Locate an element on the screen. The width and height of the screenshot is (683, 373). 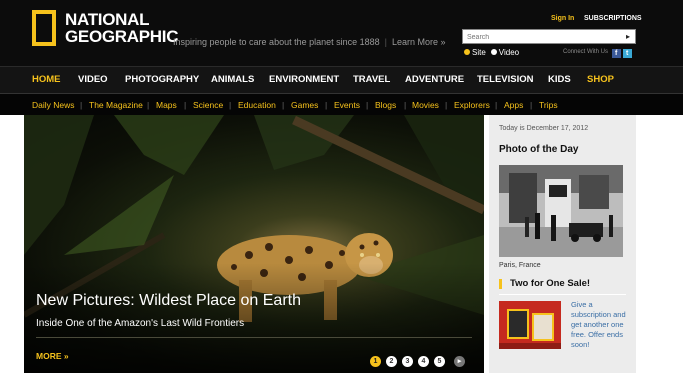
nav-television: TELEVISION is located at coordinates (505, 79).